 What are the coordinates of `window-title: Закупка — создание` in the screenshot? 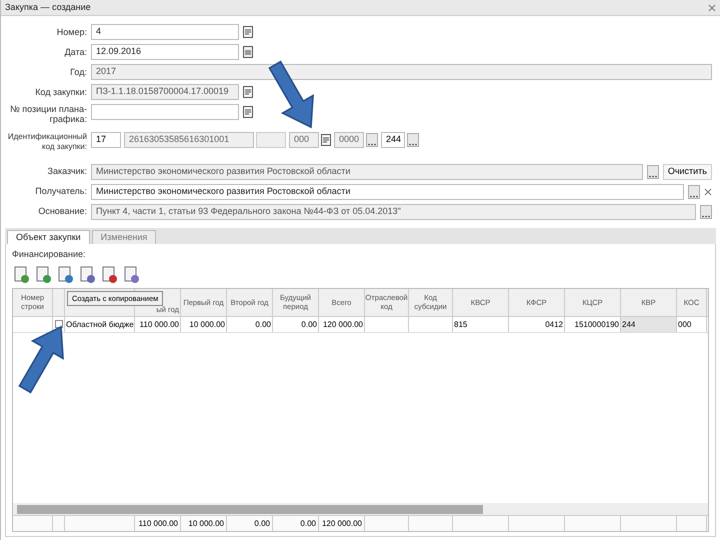 It's located at (48, 7).